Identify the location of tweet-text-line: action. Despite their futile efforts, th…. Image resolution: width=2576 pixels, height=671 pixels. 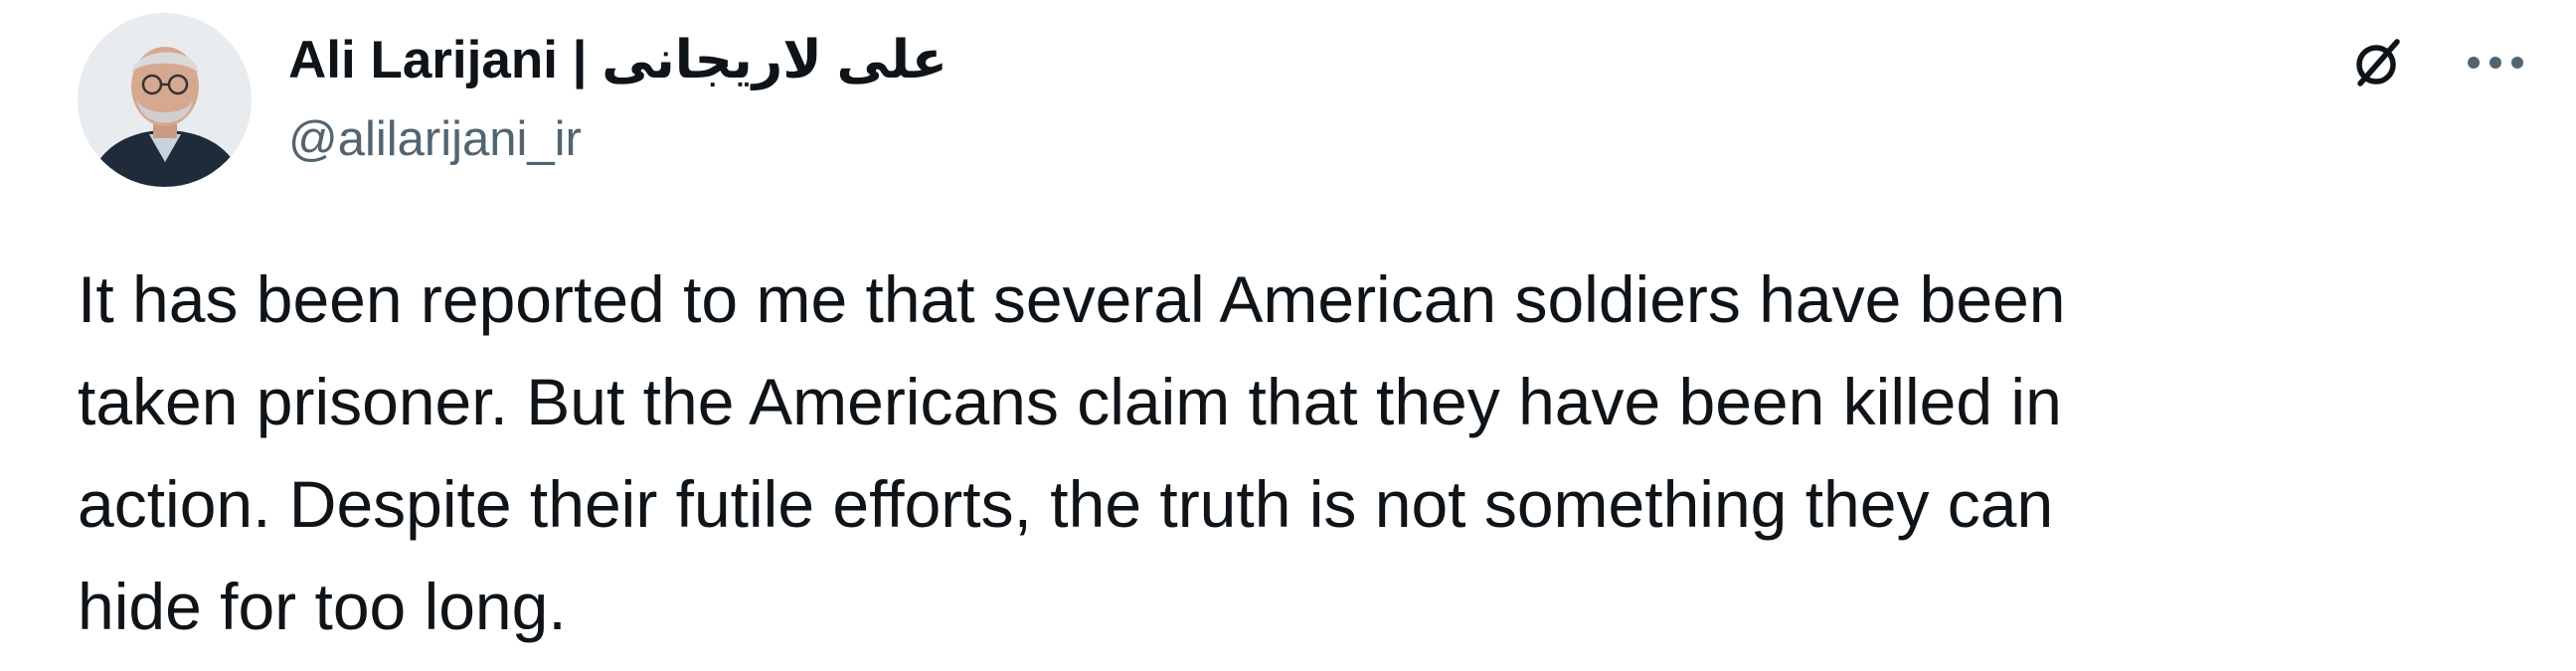
(1066, 504).